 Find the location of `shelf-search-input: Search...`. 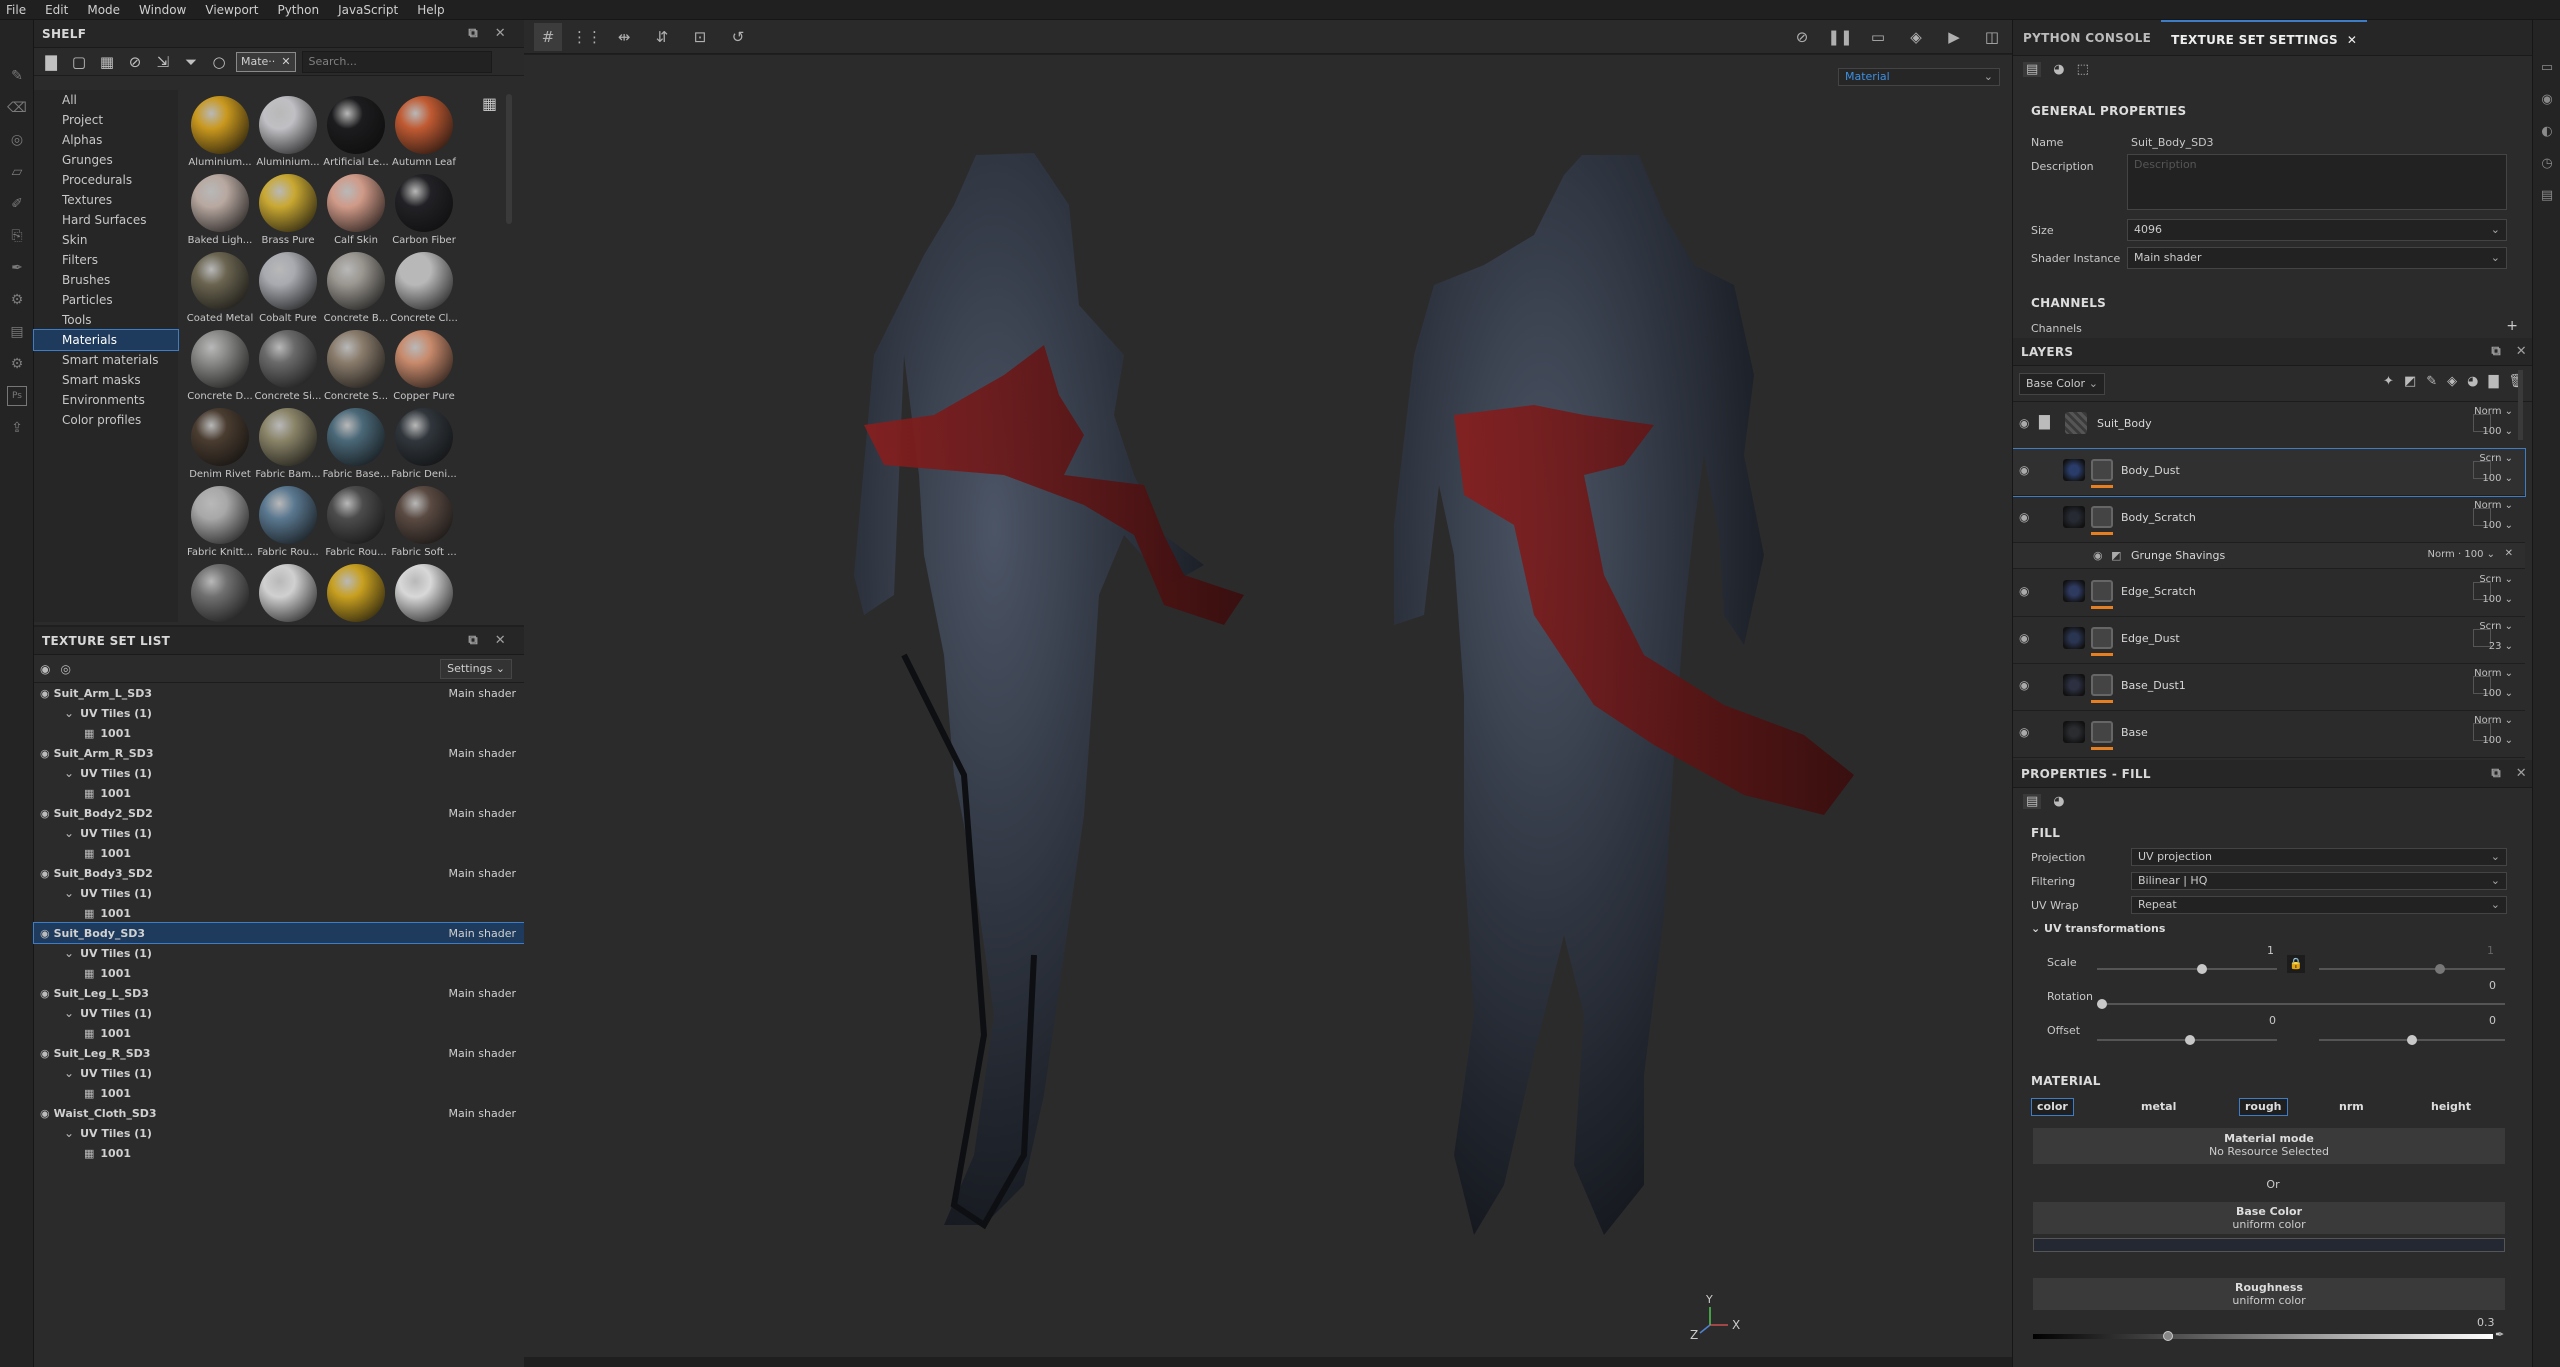

shelf-search-input: Search... is located at coordinates (396, 61).